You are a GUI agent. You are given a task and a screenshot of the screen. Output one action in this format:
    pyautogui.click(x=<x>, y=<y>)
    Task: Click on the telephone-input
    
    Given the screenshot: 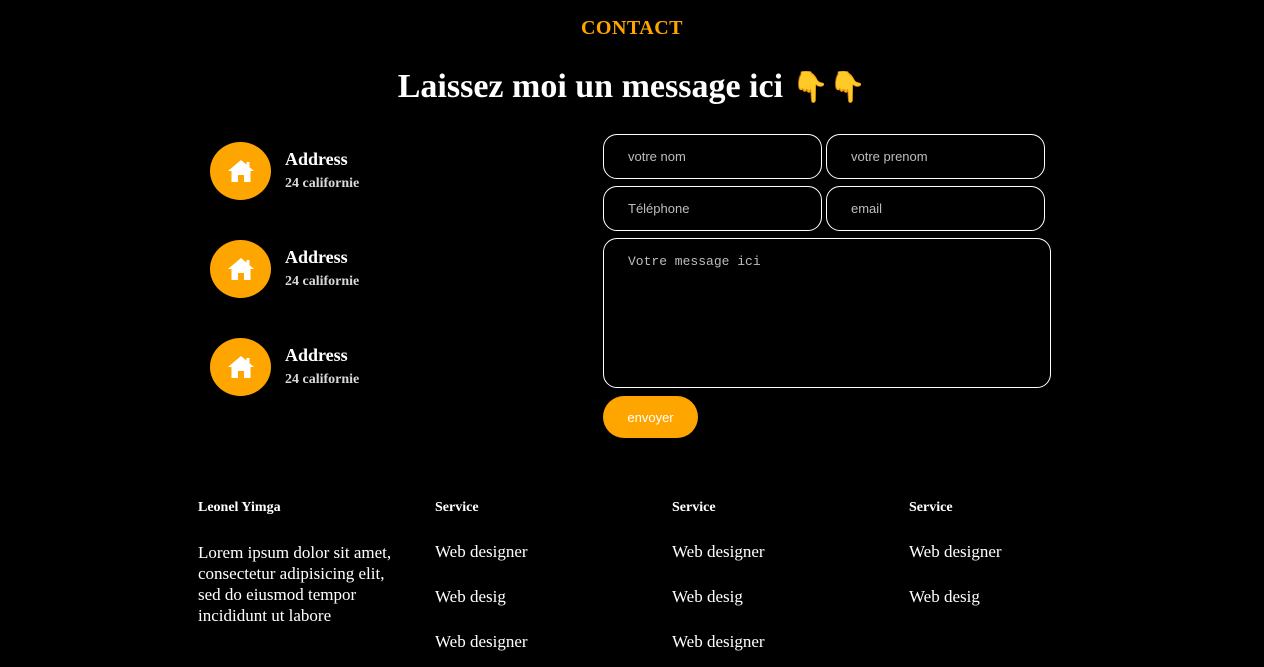 What is the action you would take?
    pyautogui.click(x=712, y=208)
    